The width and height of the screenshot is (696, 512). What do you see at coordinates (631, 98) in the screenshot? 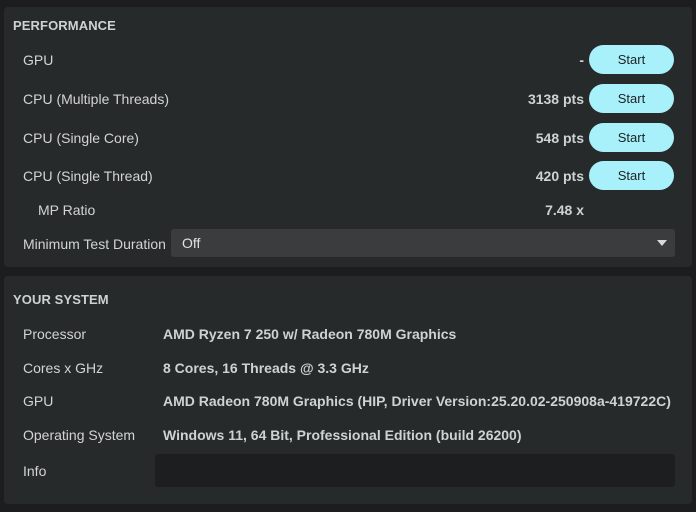
I see `cpu-multi-start-button: Start` at bounding box center [631, 98].